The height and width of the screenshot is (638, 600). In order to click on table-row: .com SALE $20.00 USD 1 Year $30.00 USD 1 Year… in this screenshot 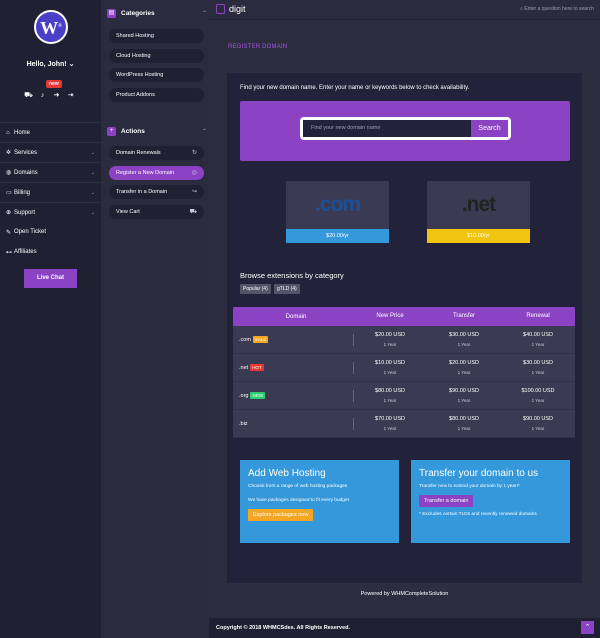, I will do `click(404, 340)`.